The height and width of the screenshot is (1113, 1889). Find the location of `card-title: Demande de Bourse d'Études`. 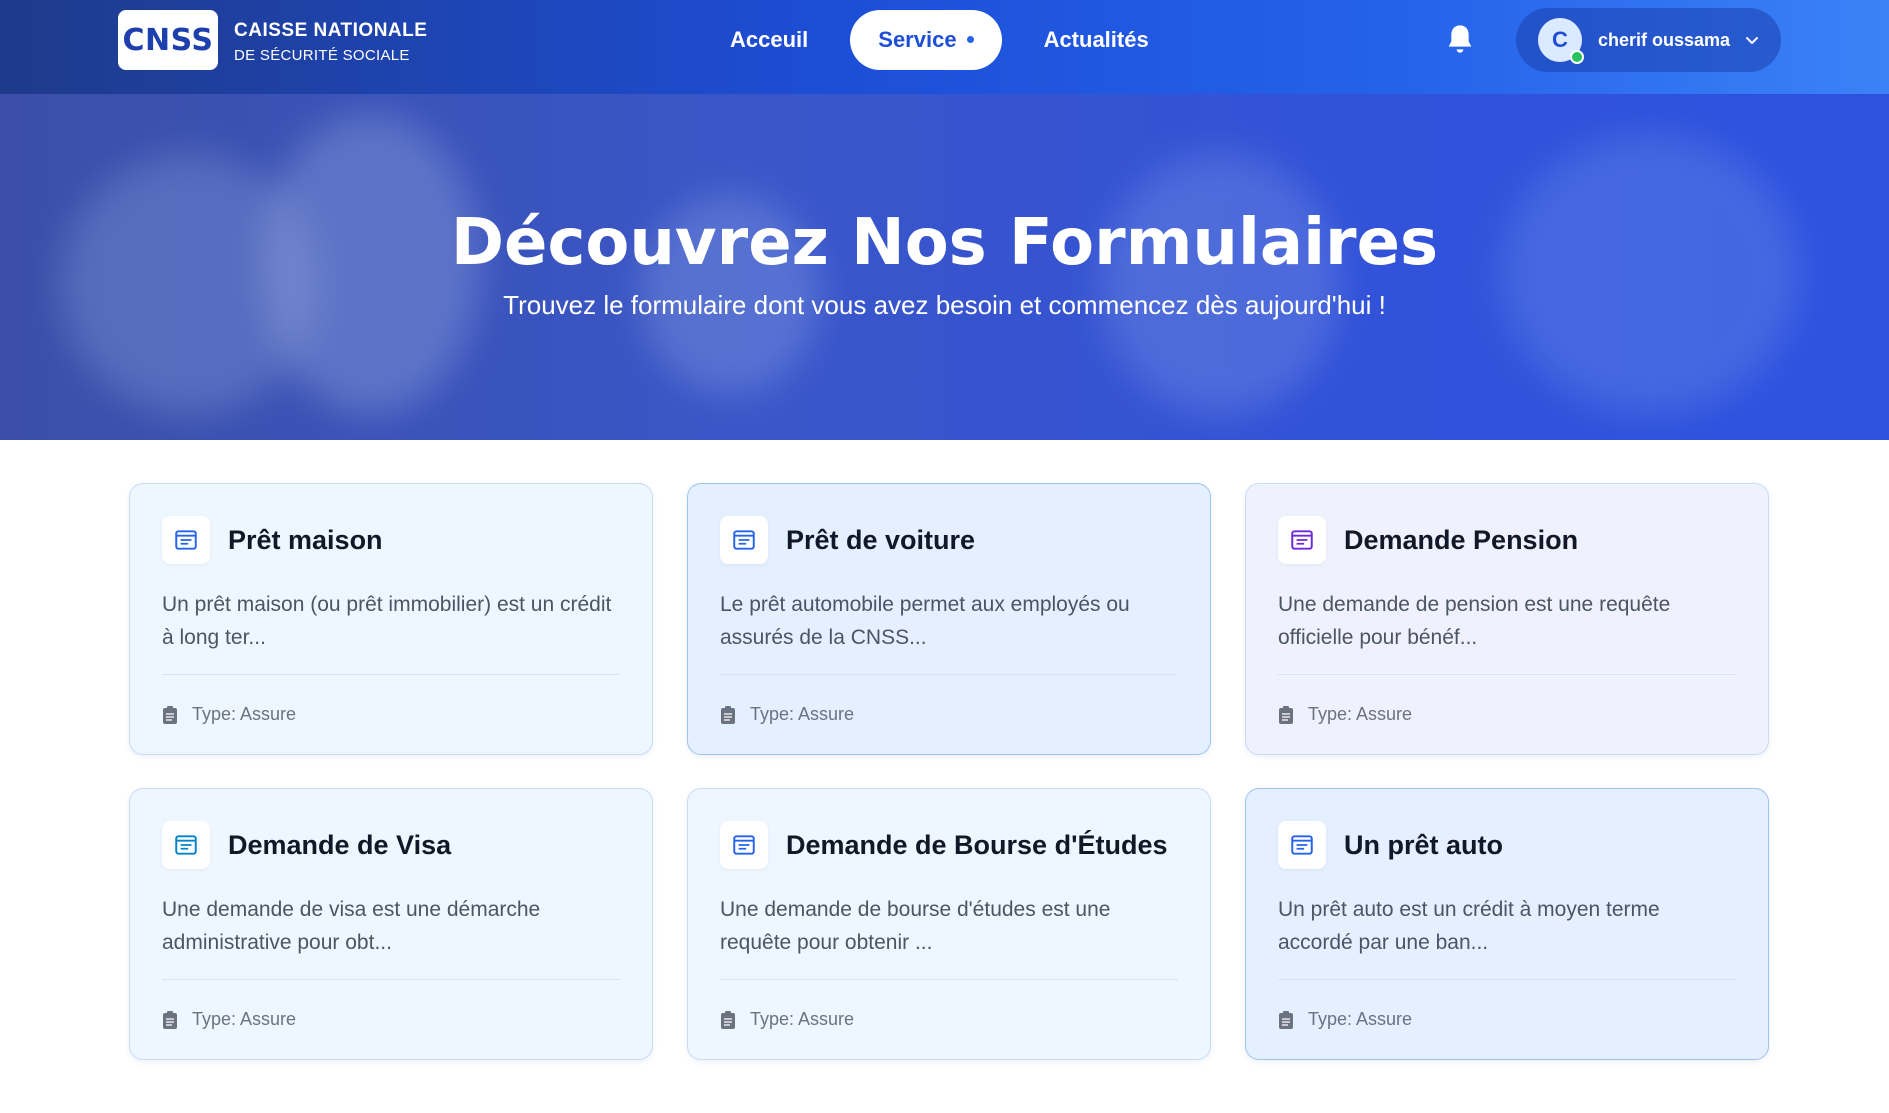

card-title: Demande de Bourse d'Études is located at coordinates (977, 844).